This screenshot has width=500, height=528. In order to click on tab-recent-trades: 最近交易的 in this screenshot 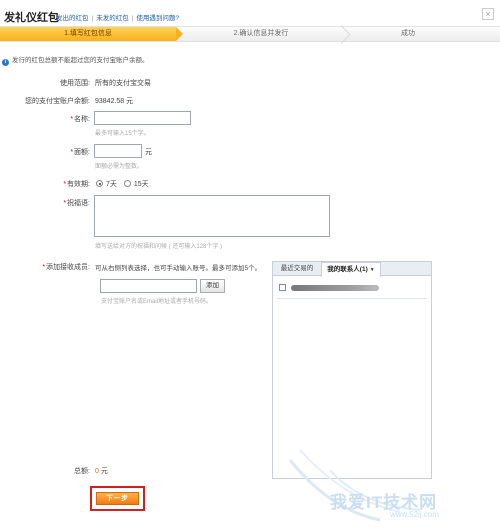, I will do `click(297, 269)`.